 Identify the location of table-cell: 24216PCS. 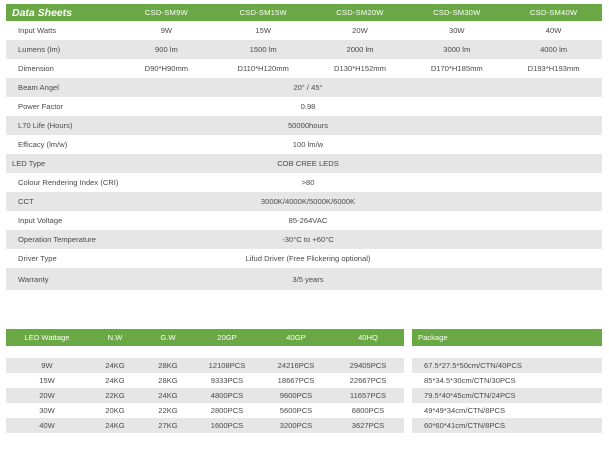
(296, 365).